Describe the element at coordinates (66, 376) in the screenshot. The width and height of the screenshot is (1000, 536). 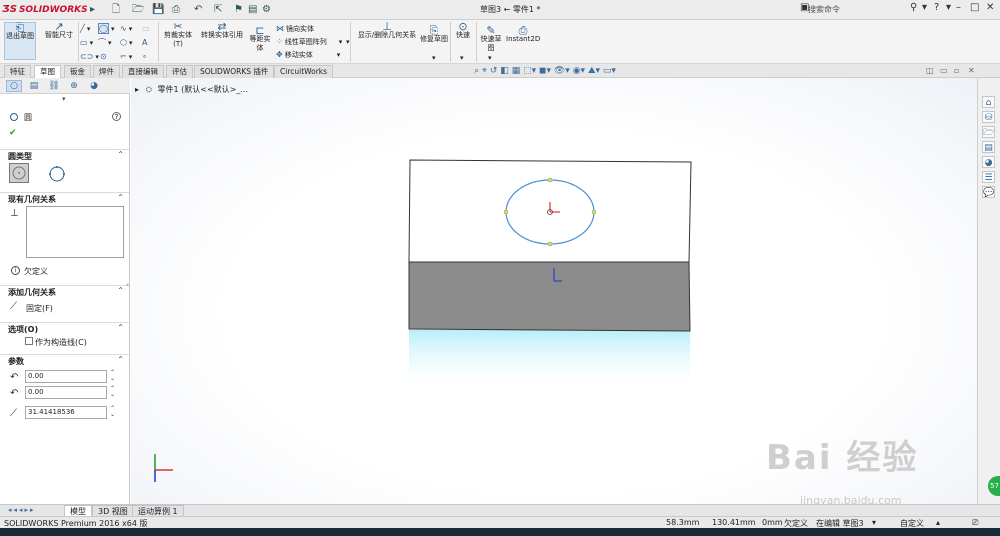
I see `center-x-input: 0.00` at that location.